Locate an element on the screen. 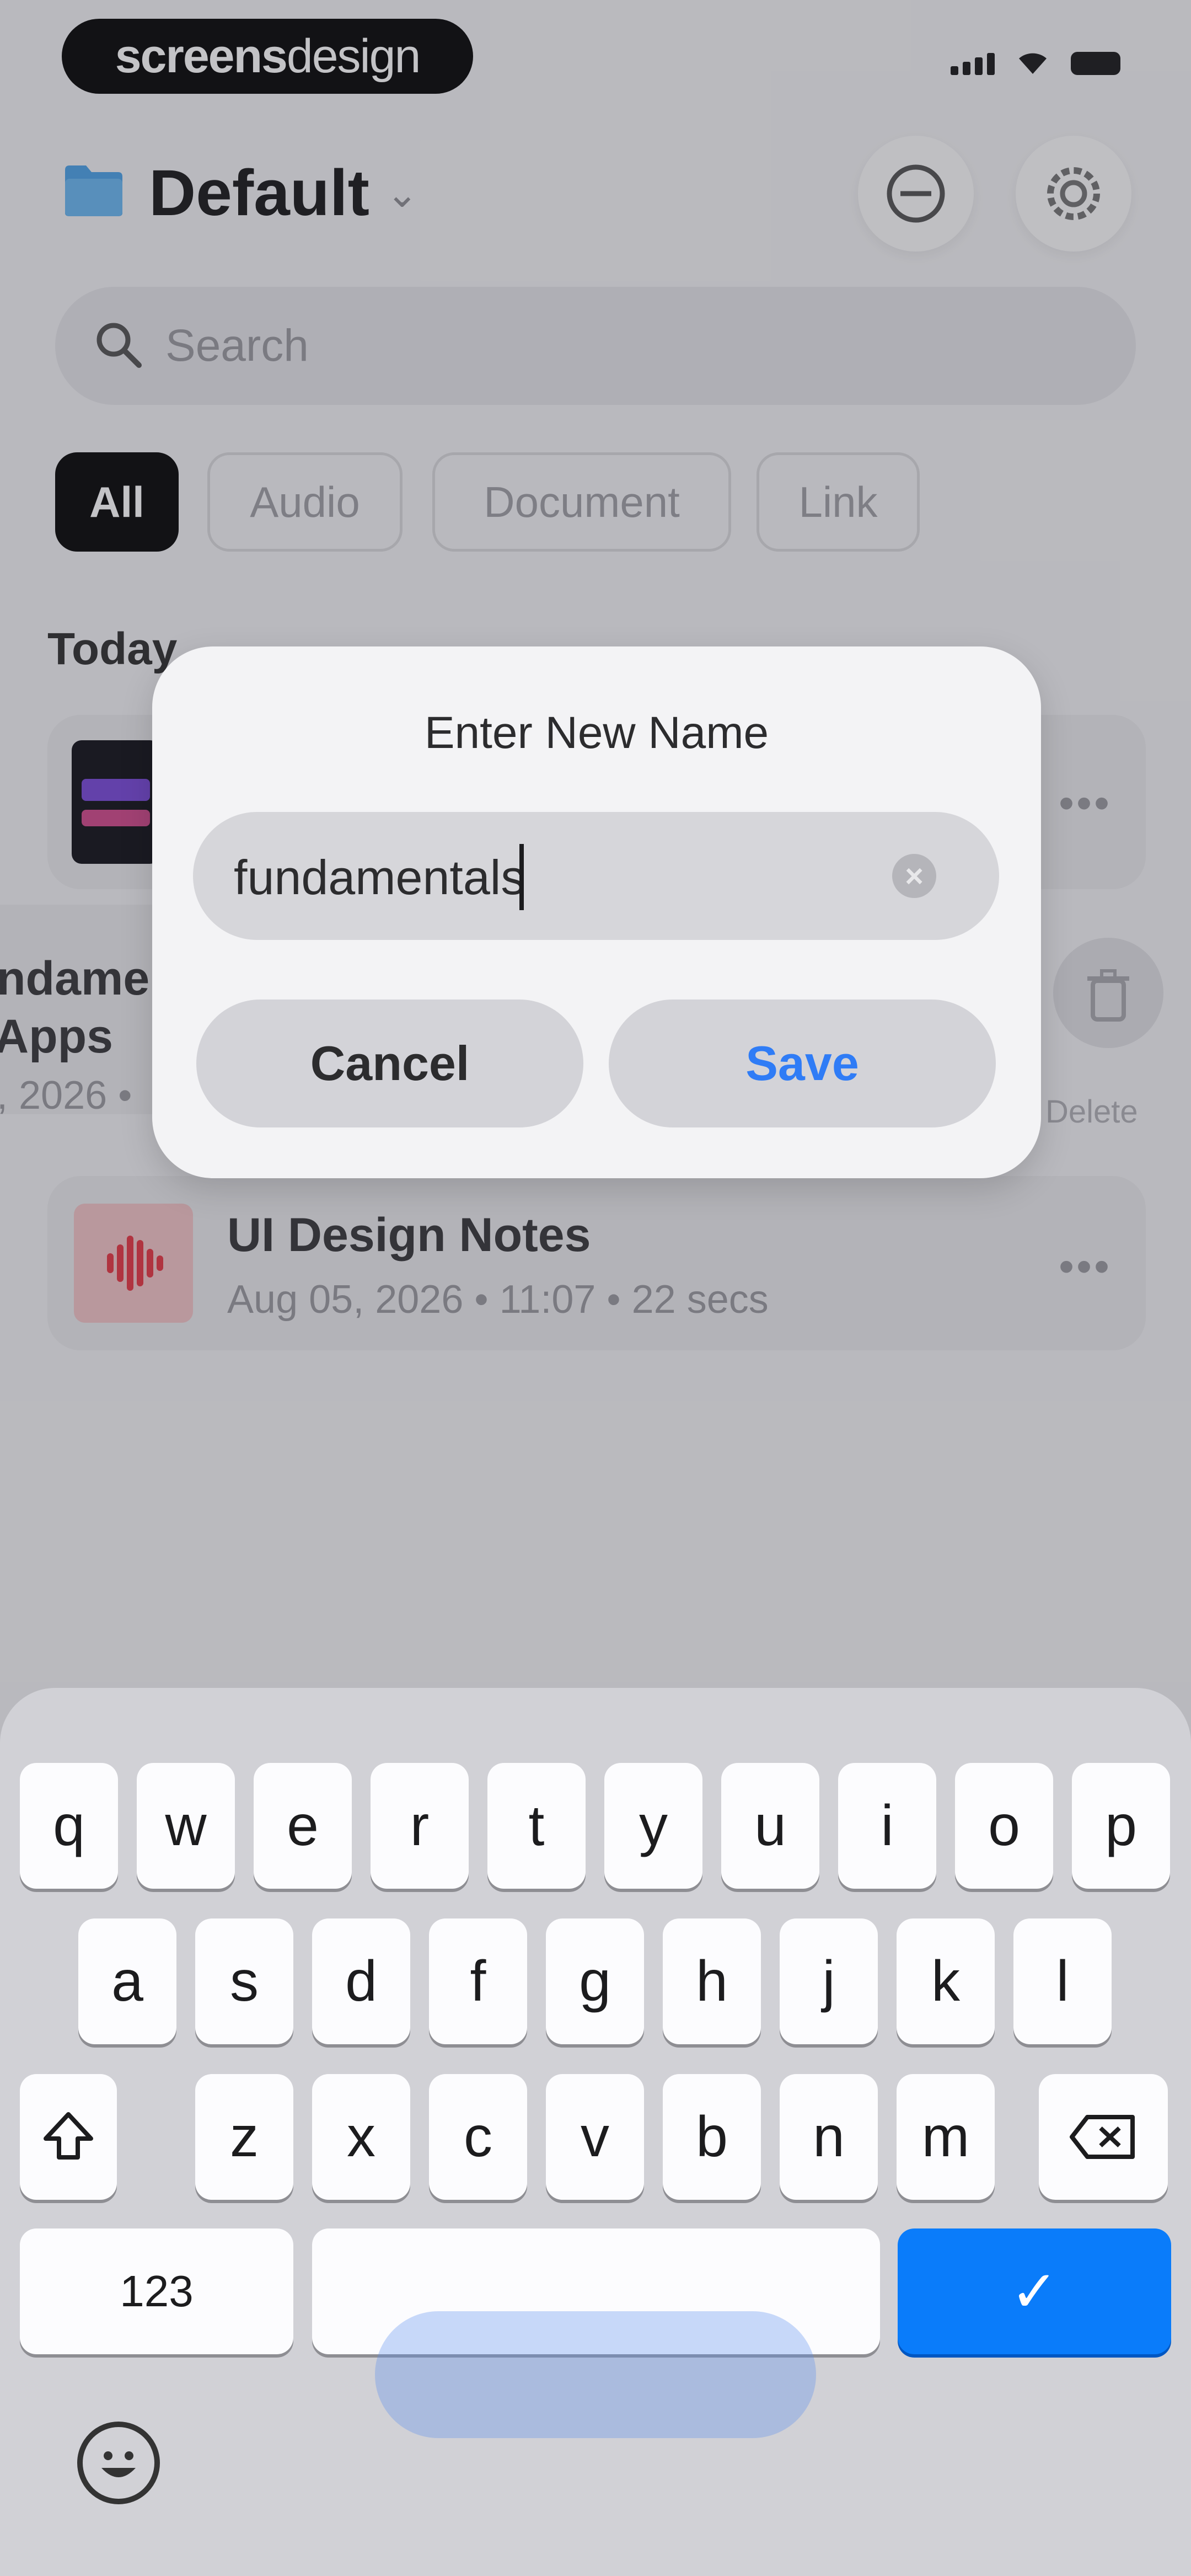 Image resolution: width=1191 pixels, height=2576 pixels. key-u: u is located at coordinates (770, 1826).